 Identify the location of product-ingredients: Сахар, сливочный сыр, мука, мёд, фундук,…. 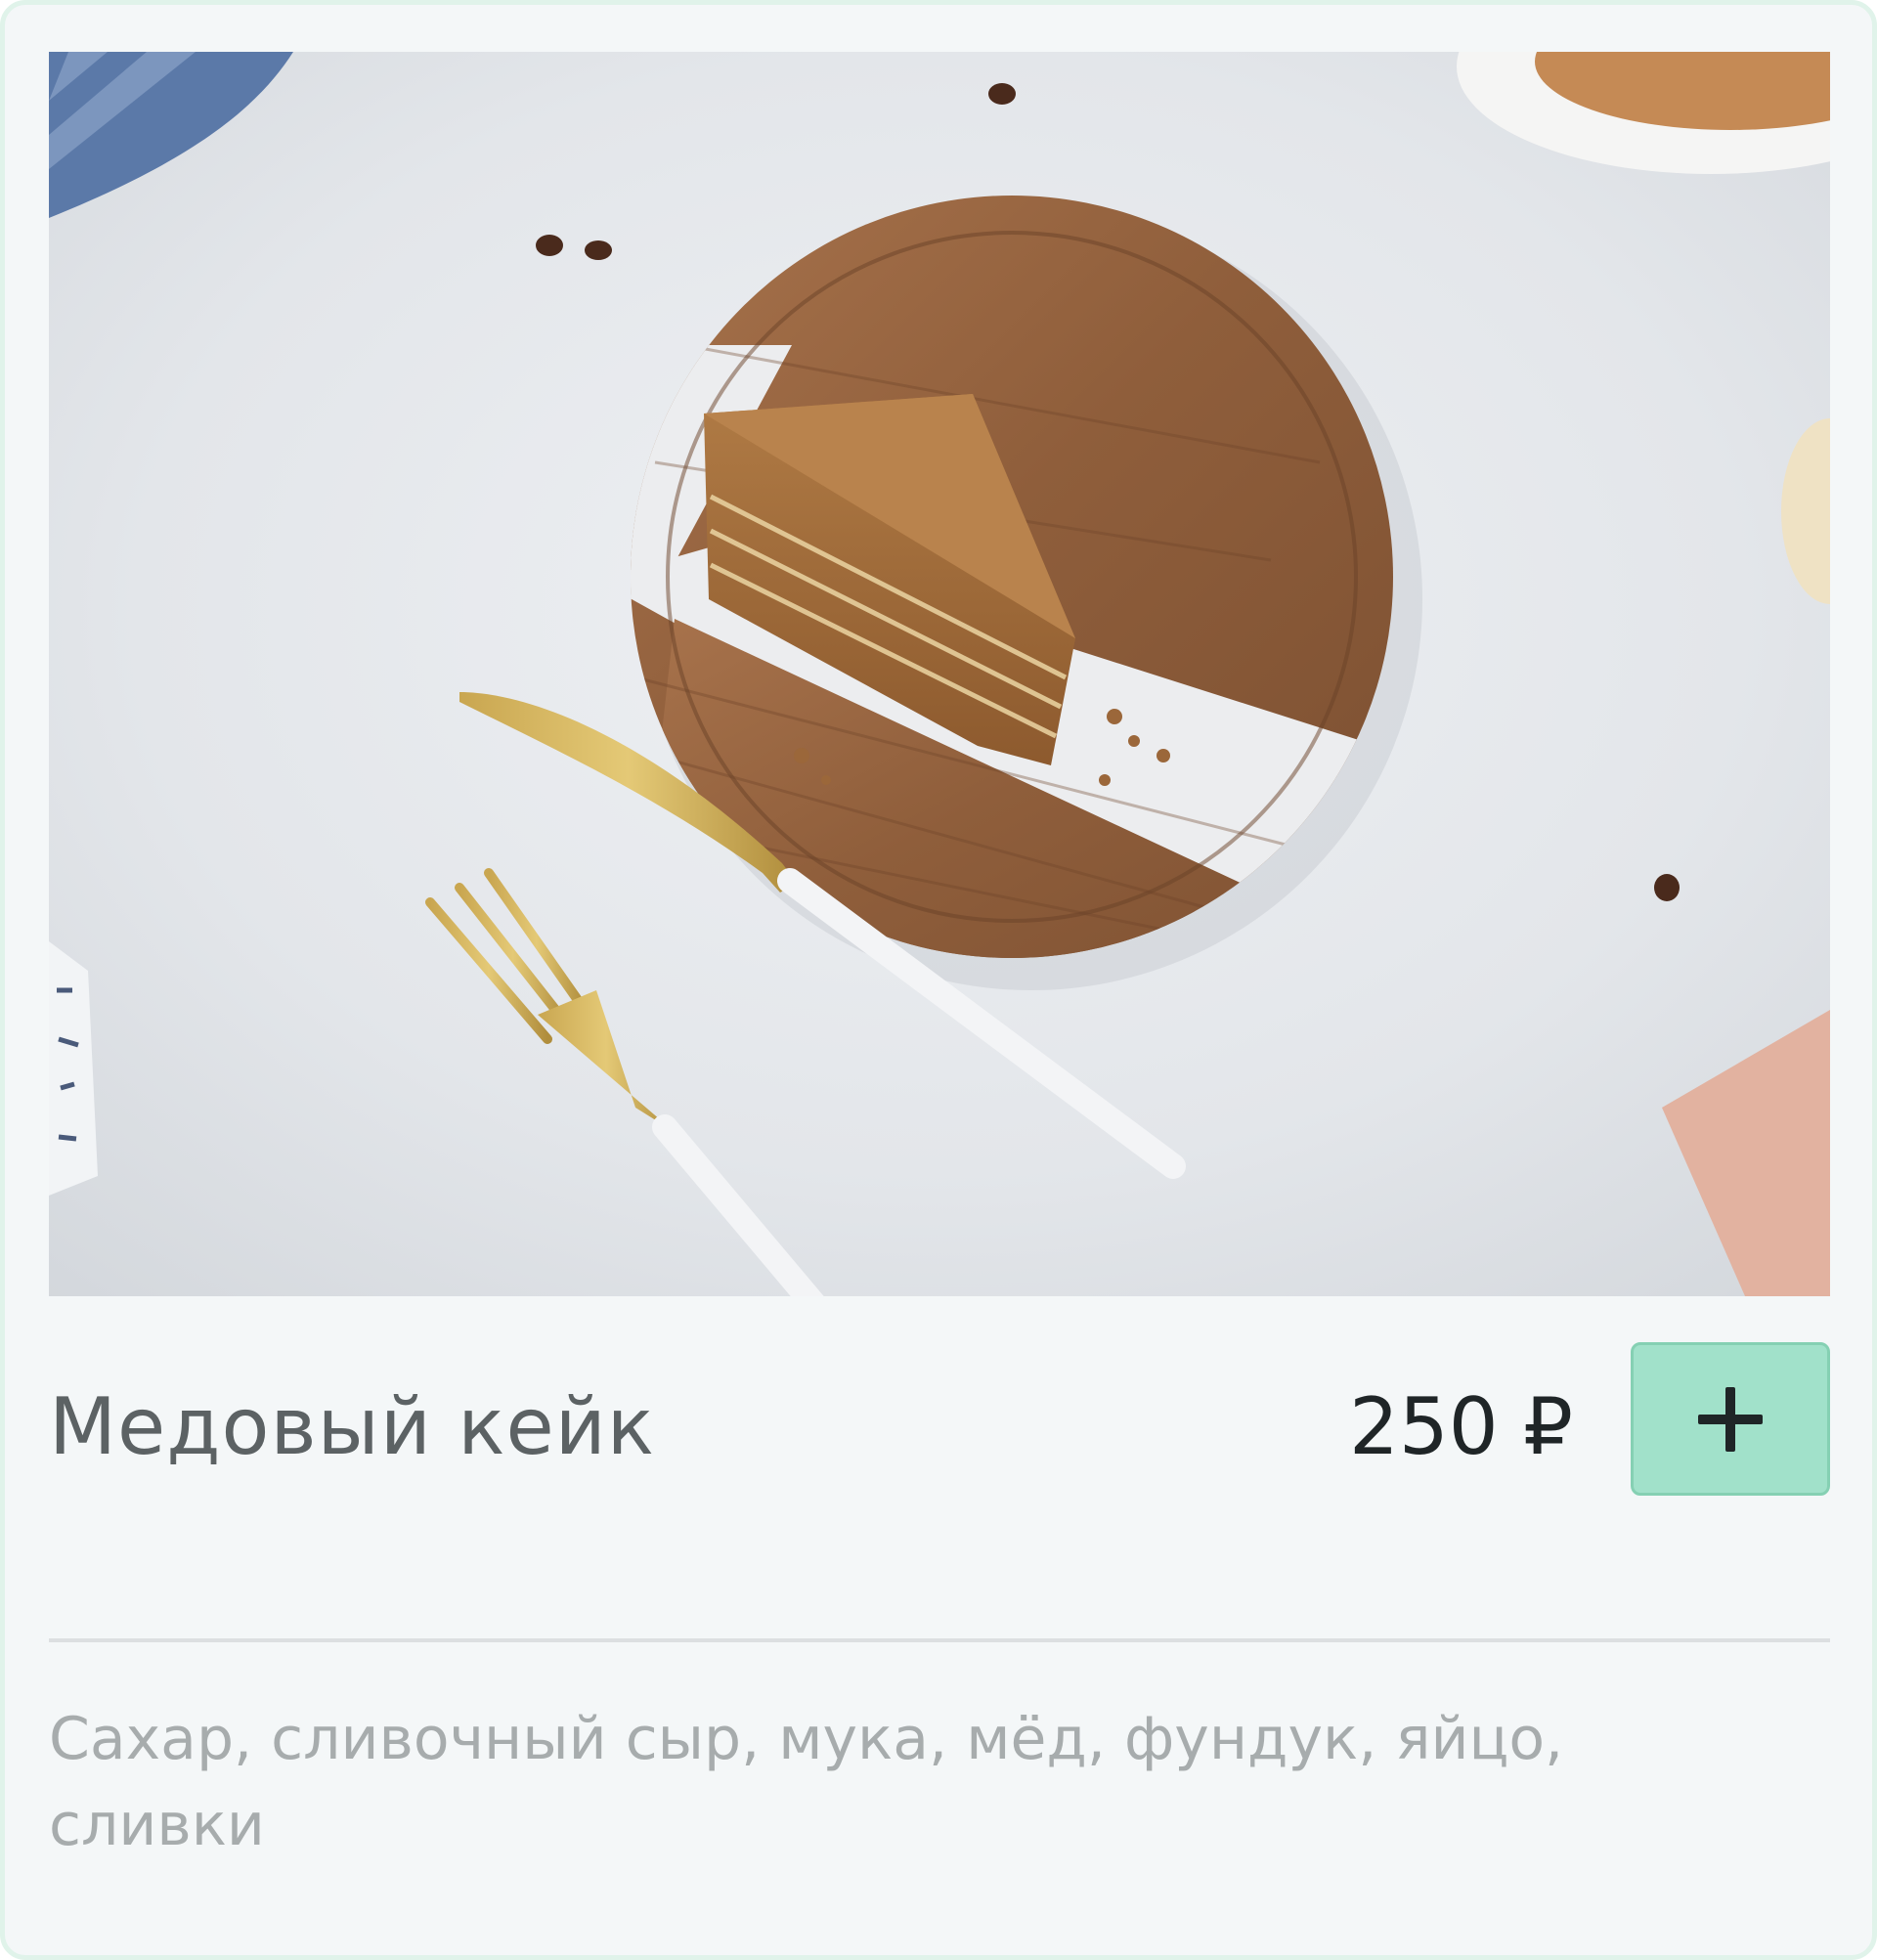
(806, 1782).